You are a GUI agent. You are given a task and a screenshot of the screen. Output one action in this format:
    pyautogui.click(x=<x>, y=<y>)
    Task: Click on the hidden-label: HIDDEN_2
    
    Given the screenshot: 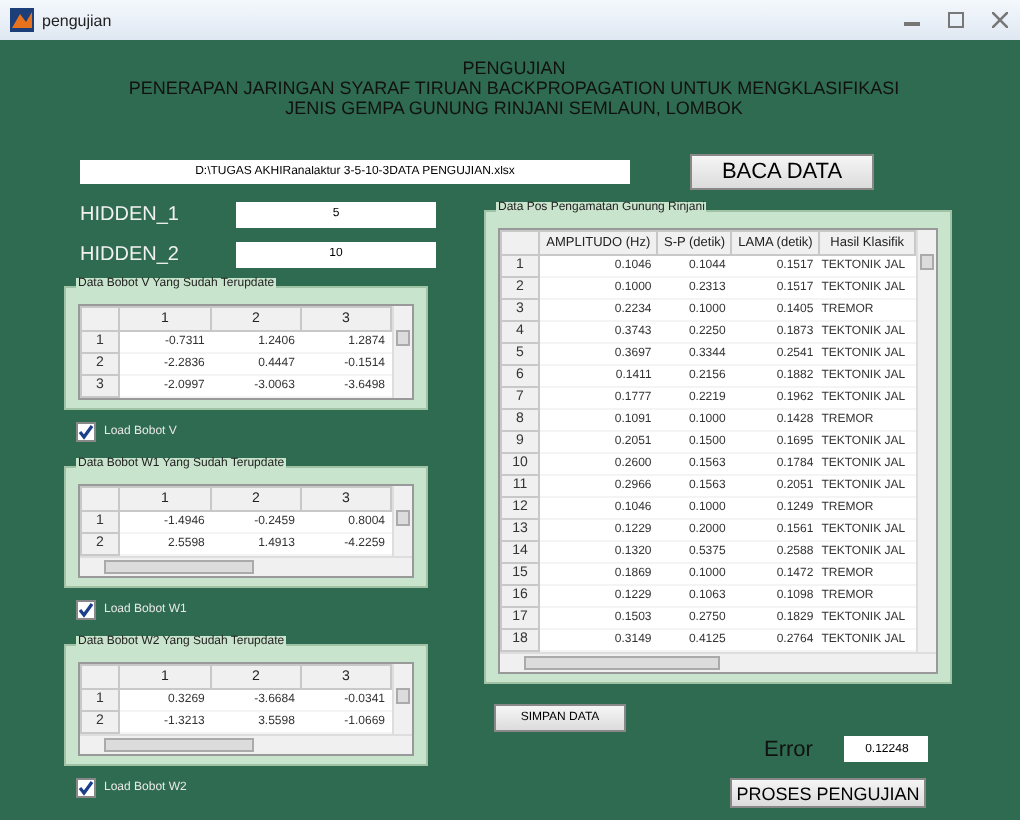 What is the action you would take?
    pyautogui.click(x=130, y=254)
    